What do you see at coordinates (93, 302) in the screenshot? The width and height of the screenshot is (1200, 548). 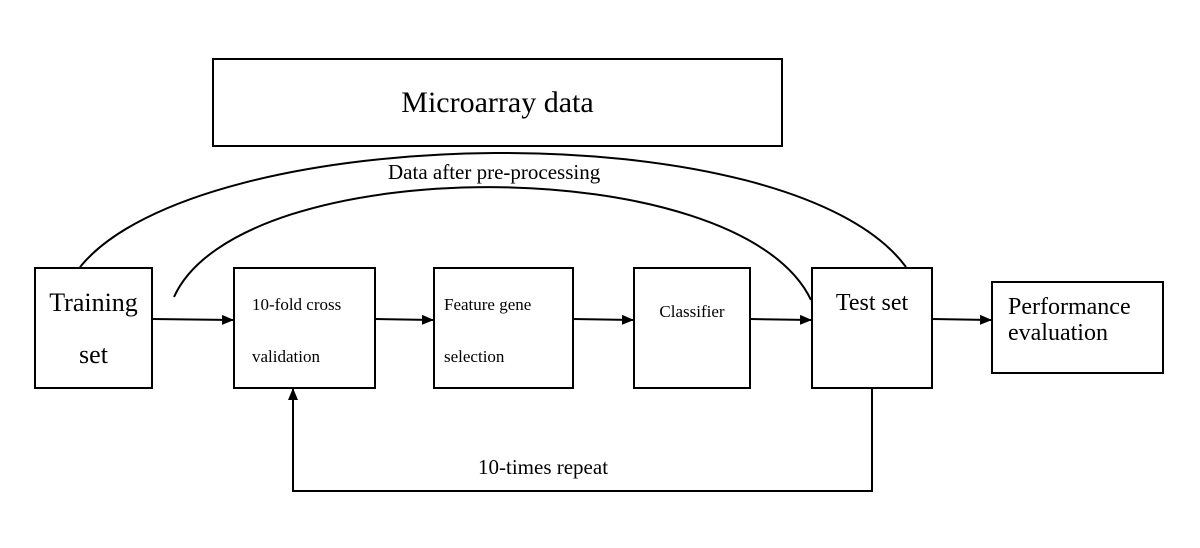 I see `training-label-1: Training` at bounding box center [93, 302].